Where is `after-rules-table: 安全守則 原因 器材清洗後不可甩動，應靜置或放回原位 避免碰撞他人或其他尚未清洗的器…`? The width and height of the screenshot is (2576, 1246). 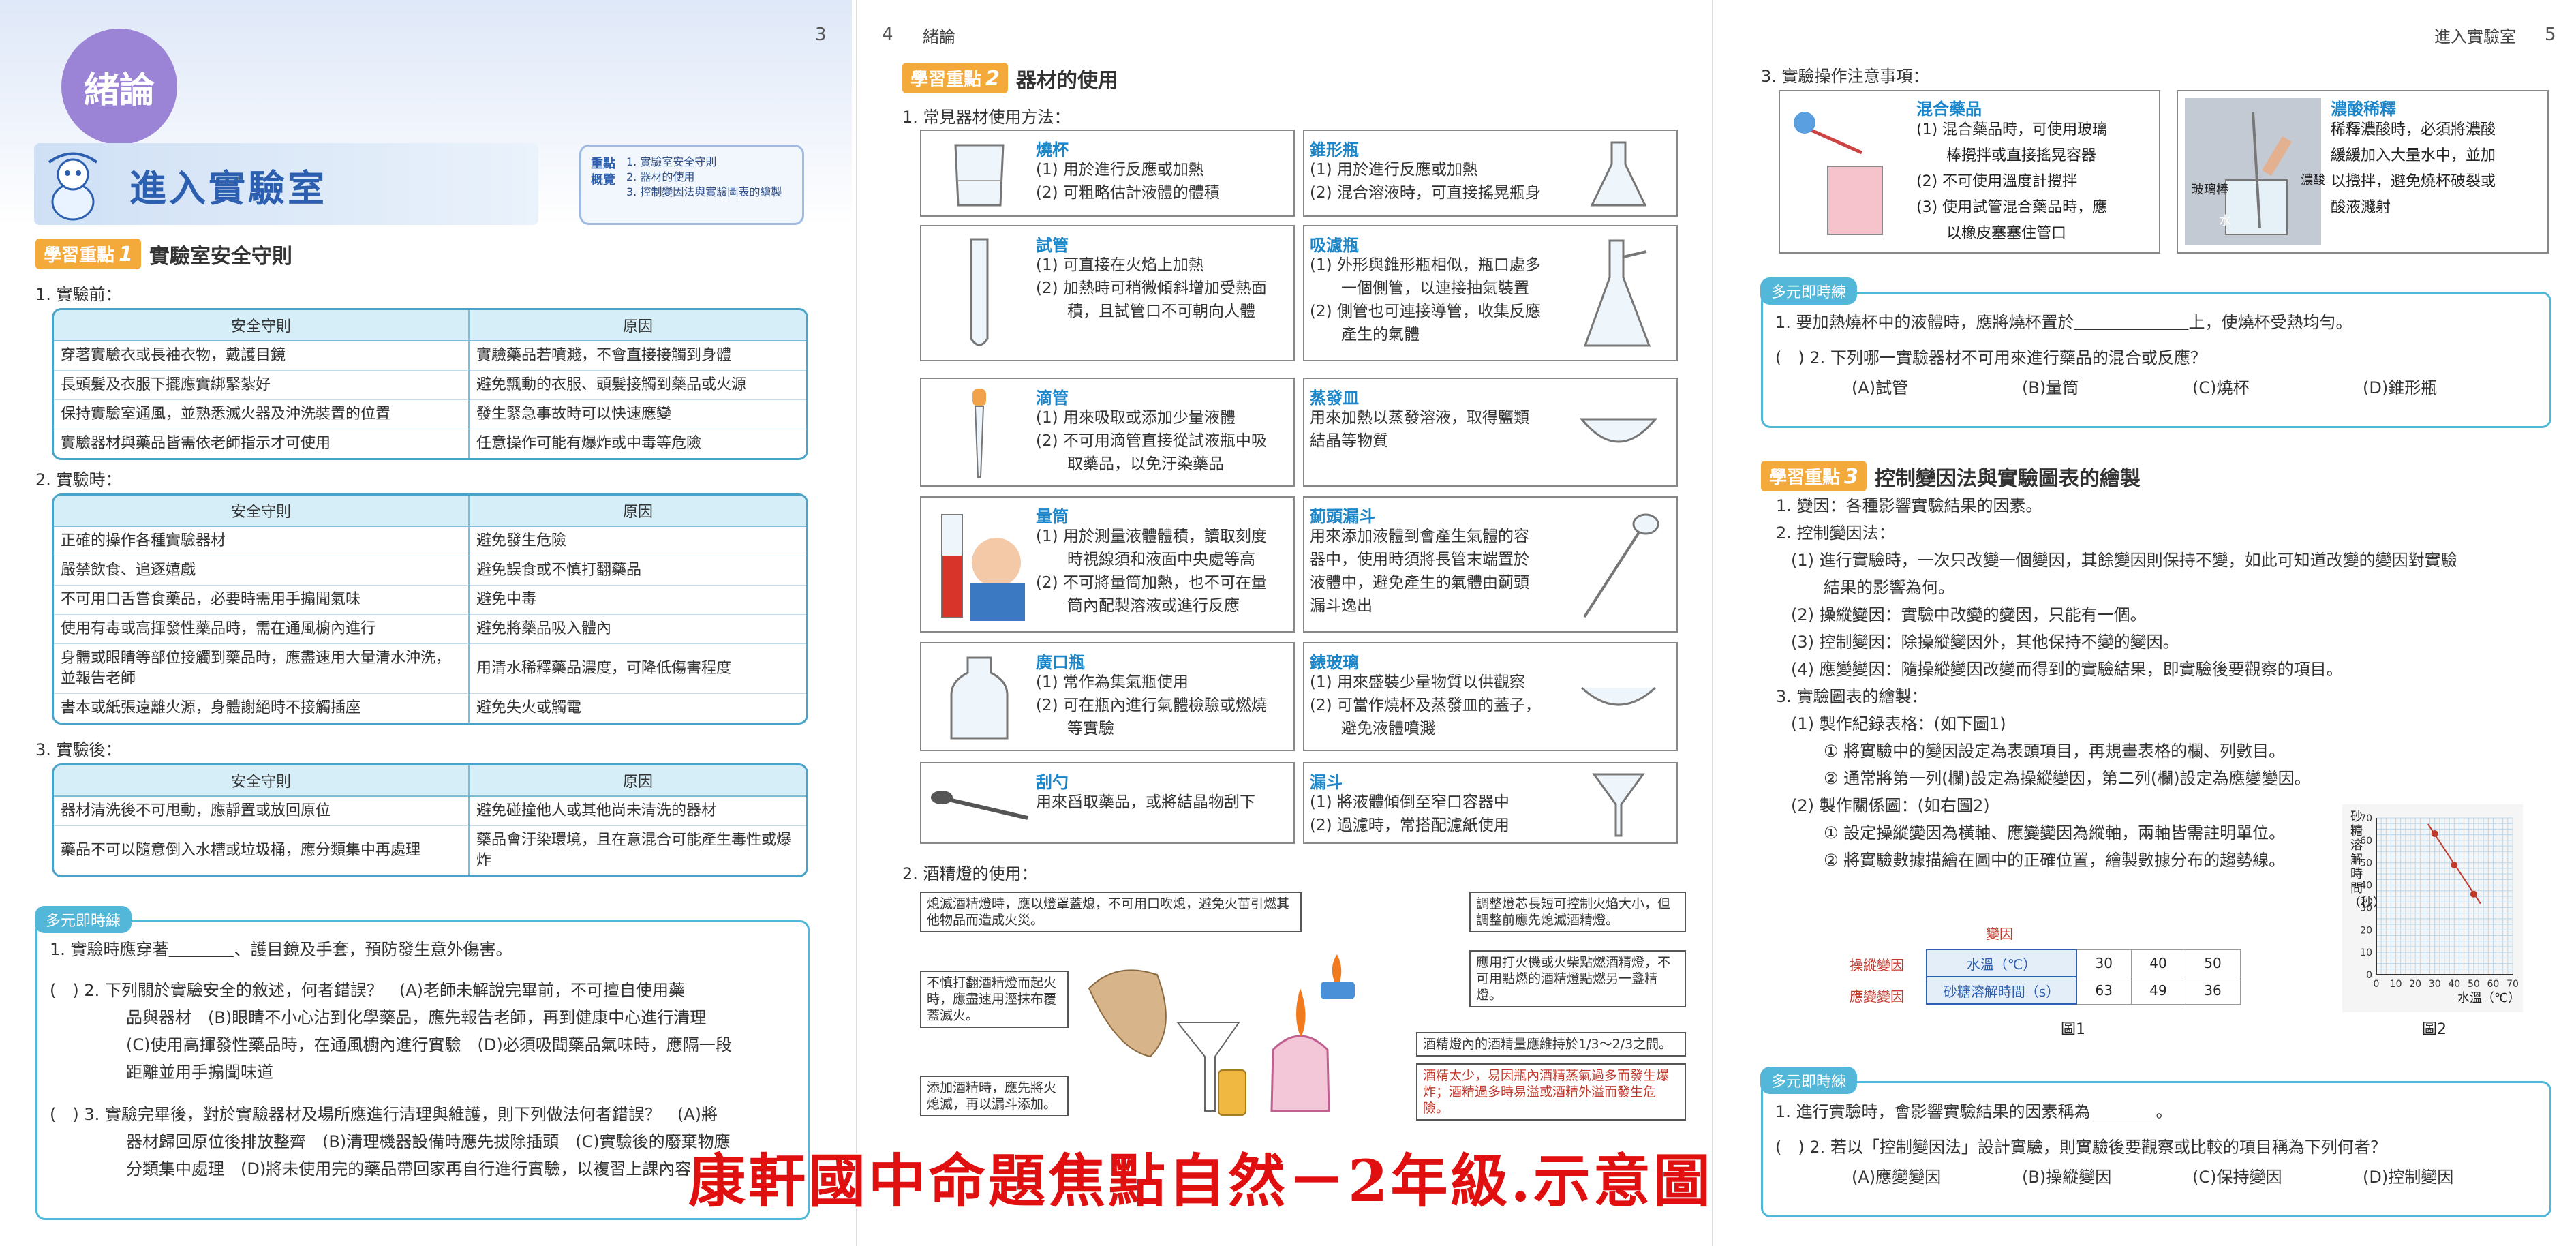
after-rules-table: 安全守則 原因 器材清洗後不可甩動，應靜置或放回原位 避免碰撞他人或其他尚未清洗的器… is located at coordinates (430, 820).